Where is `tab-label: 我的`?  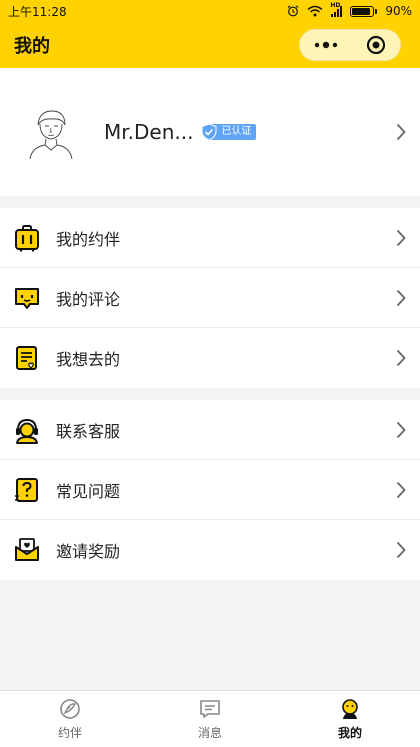 tab-label: 我的 is located at coordinates (349, 733).